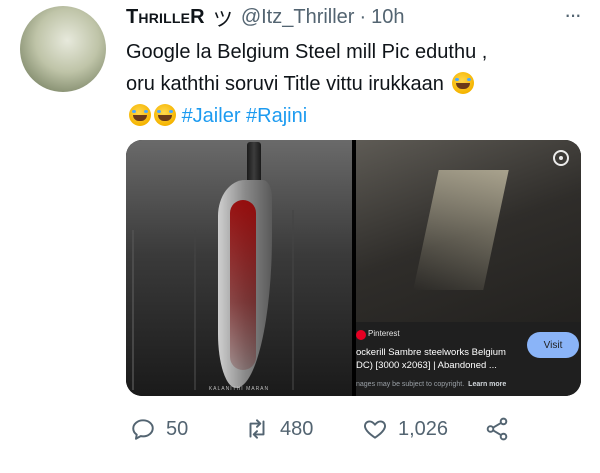  Describe the element at coordinates (561, 158) in the screenshot. I see `lens-icon` at that location.